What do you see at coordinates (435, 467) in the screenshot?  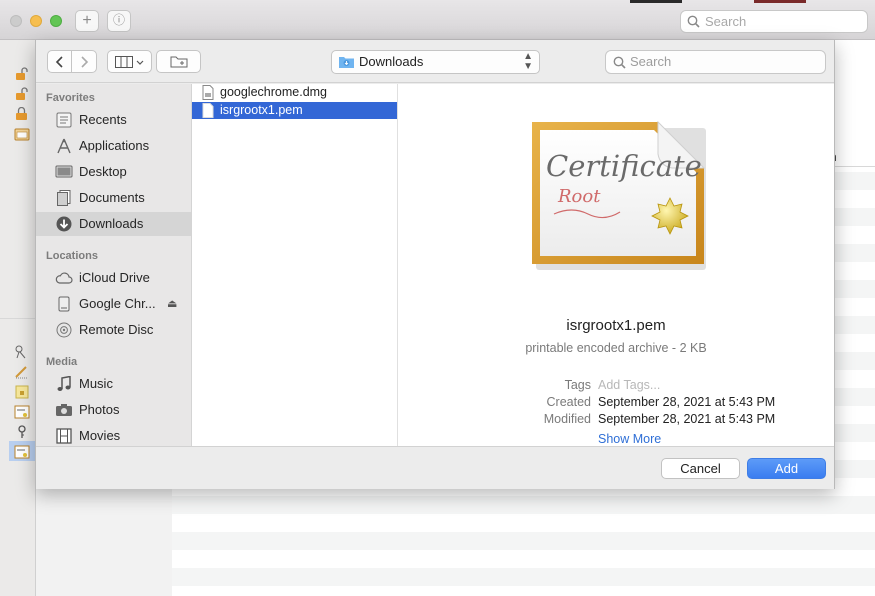 I see `sheet-footer: Cancel Add` at bounding box center [435, 467].